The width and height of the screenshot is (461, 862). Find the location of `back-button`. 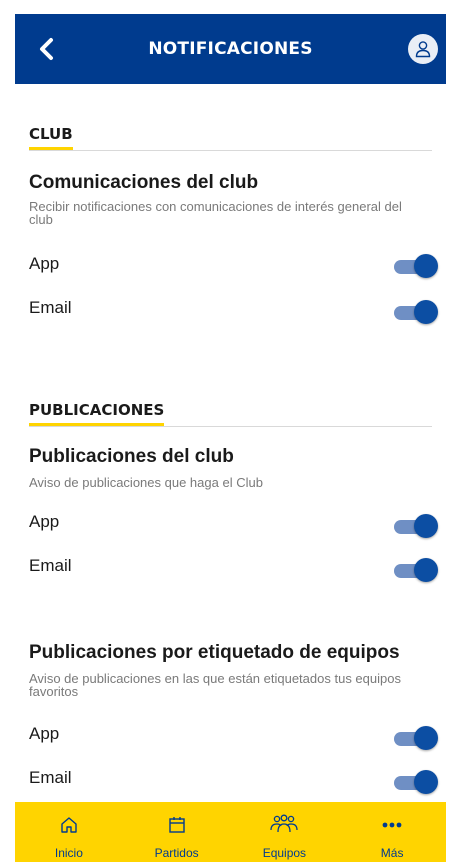

back-button is located at coordinates (46, 49).